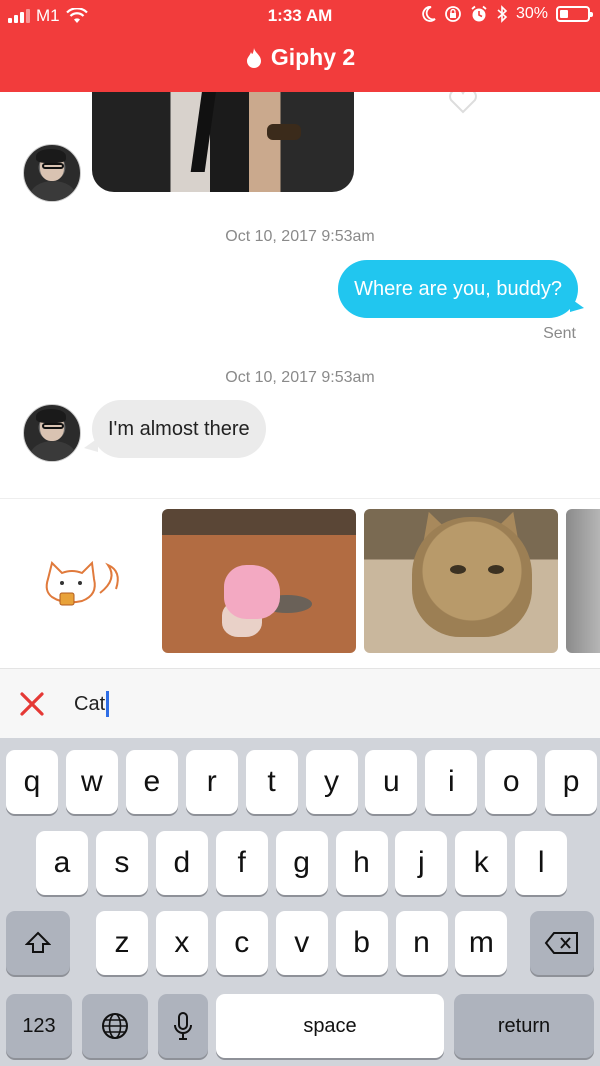  I want to click on key-n: n, so click(421, 943).